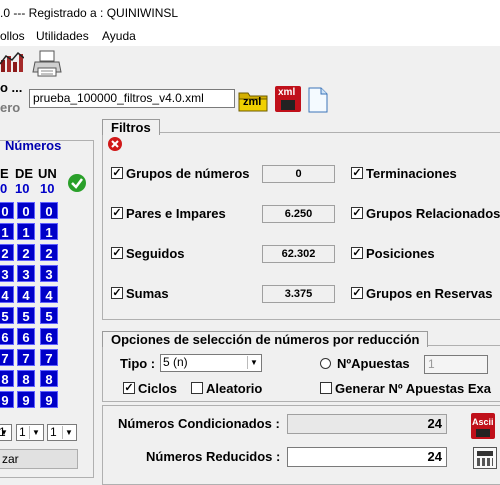 The image size is (500, 485). Describe the element at coordinates (413, 388) in the screenshot. I see `generar-label: Generar Nº Apuestas Exa` at that location.